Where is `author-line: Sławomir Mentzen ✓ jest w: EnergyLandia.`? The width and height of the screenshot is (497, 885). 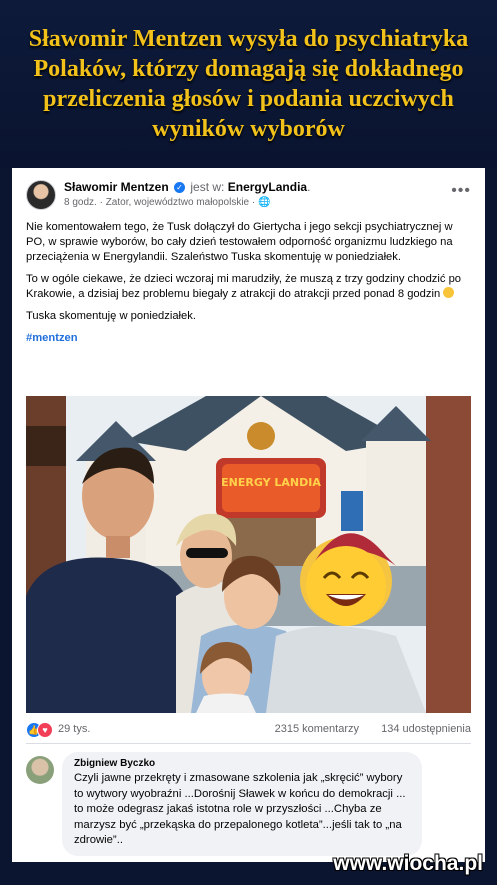
author-line: Sławomir Mentzen ✓ jest w: EnergyLandia. is located at coordinates (187, 187).